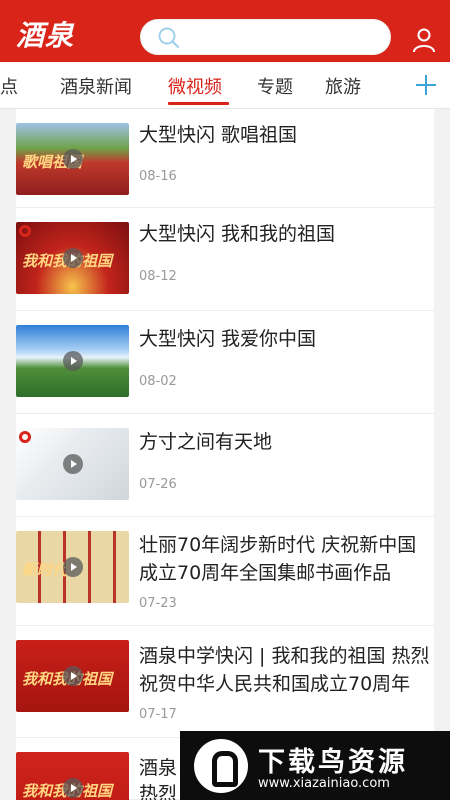 The height and width of the screenshot is (800, 450). What do you see at coordinates (198, 103) in the screenshot?
I see `active-tab-indicator` at bounding box center [198, 103].